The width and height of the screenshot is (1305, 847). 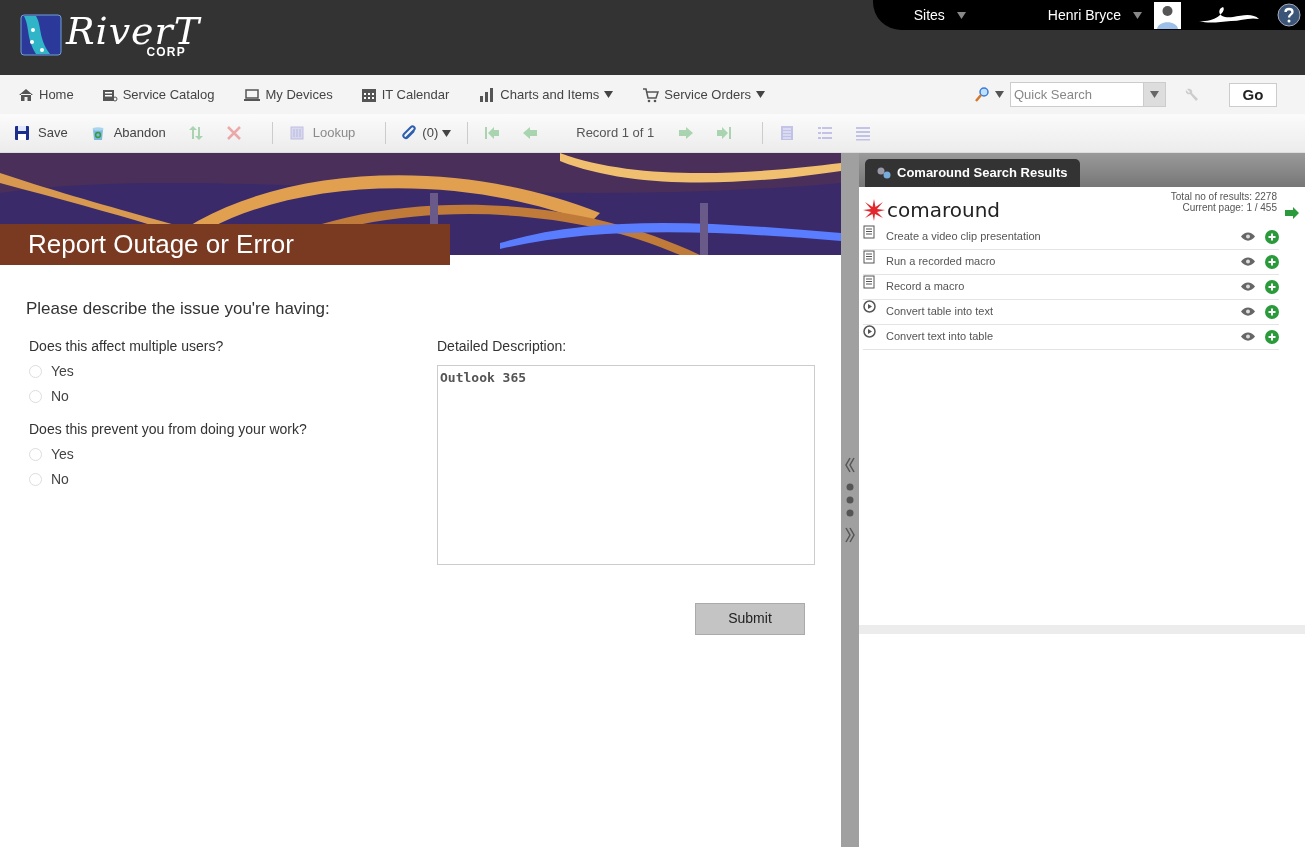 I want to click on submit-button: Submit, so click(x=750, y=618).